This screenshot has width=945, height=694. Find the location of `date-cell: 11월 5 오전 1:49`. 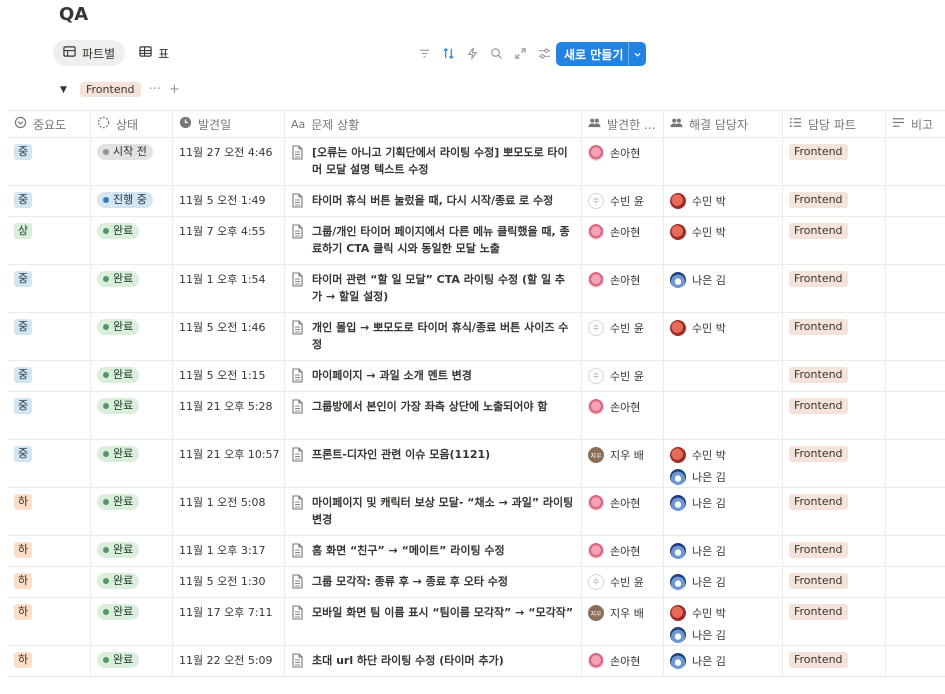

date-cell: 11월 5 오전 1:49 is located at coordinates (229, 201).